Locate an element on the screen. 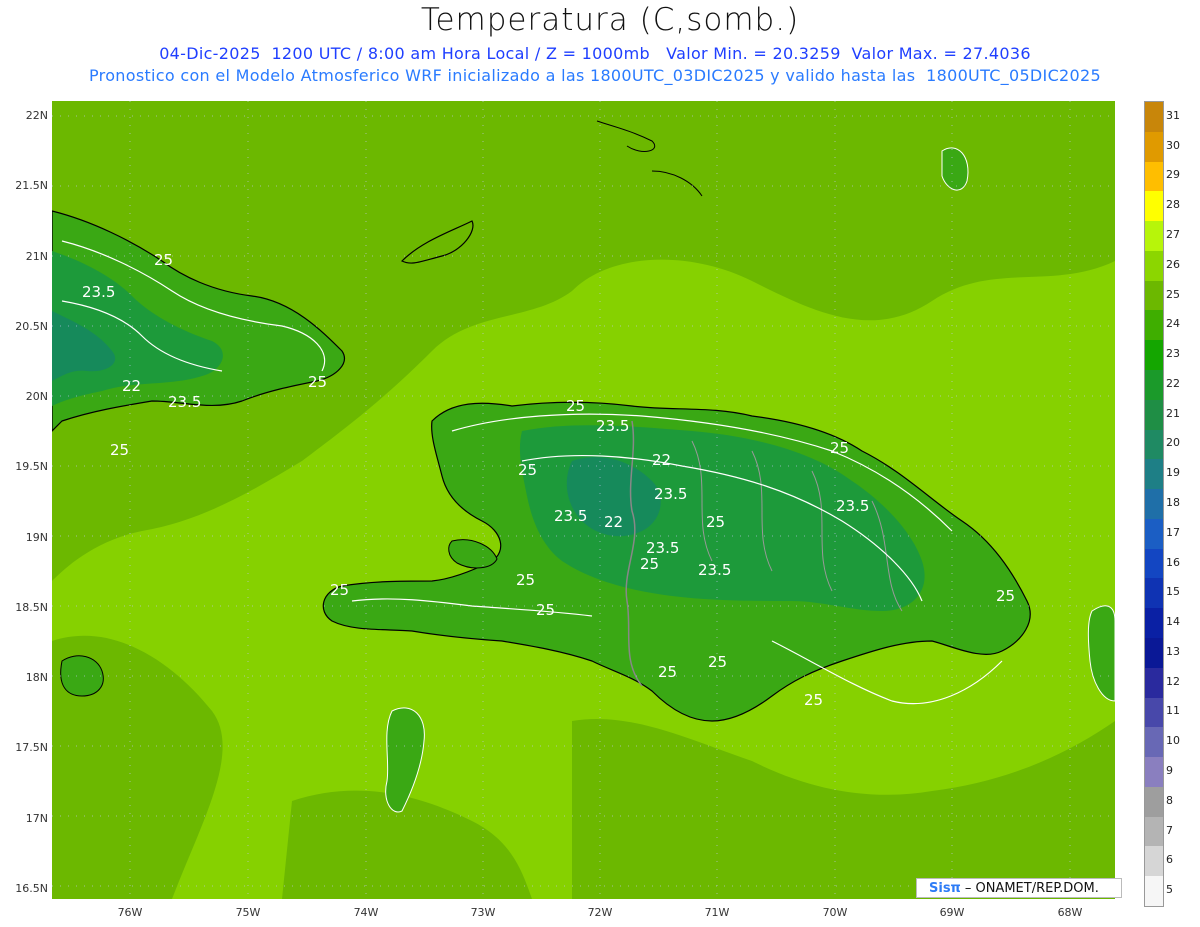 The height and width of the screenshot is (927, 1200). colorbar-label: 16 is located at coordinates (1173, 562).